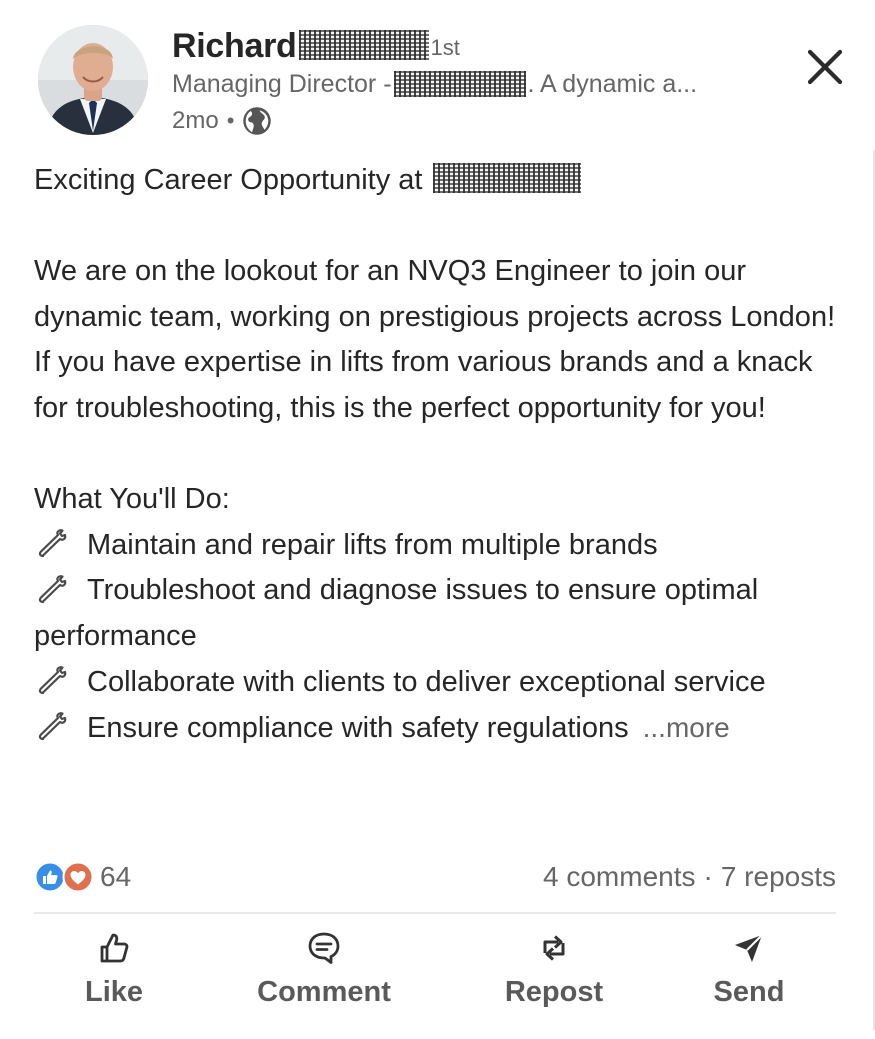 The height and width of the screenshot is (1039, 875). I want to click on section-title: What You'll Do:, so click(132, 499).